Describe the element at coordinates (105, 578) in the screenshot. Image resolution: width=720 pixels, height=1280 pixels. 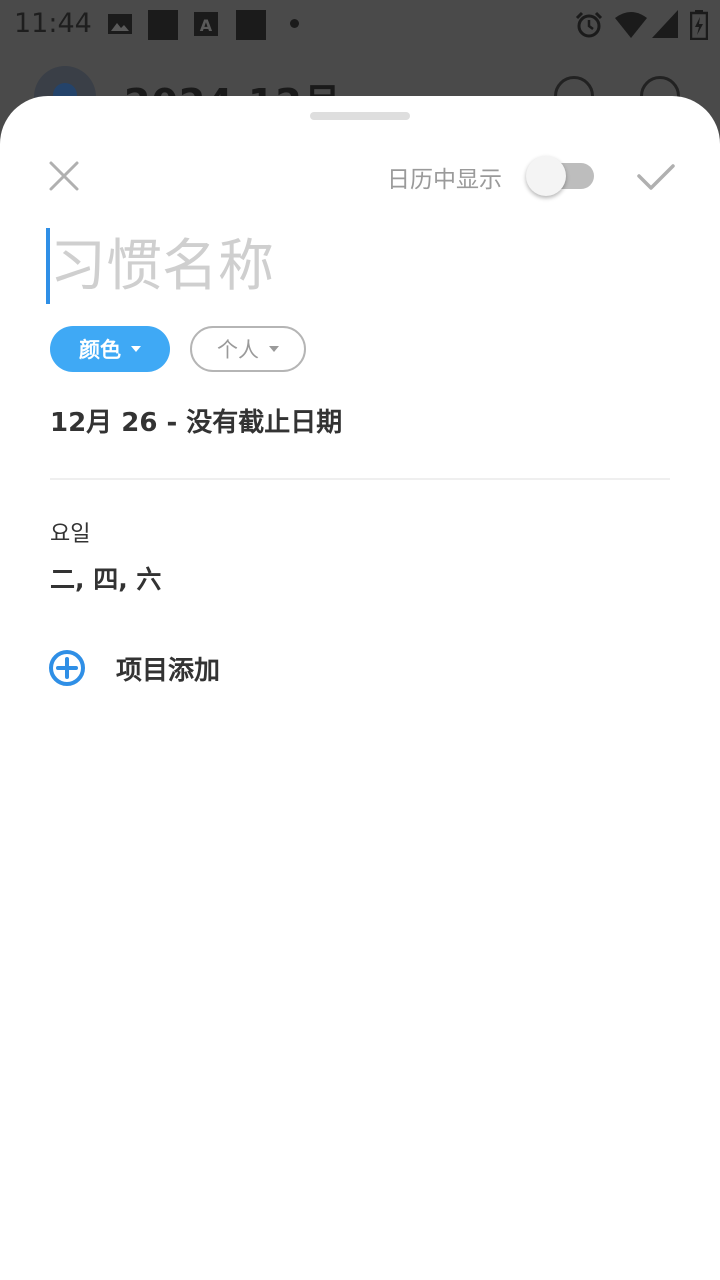
I see `weekdays-value: 二, 四, 六` at that location.